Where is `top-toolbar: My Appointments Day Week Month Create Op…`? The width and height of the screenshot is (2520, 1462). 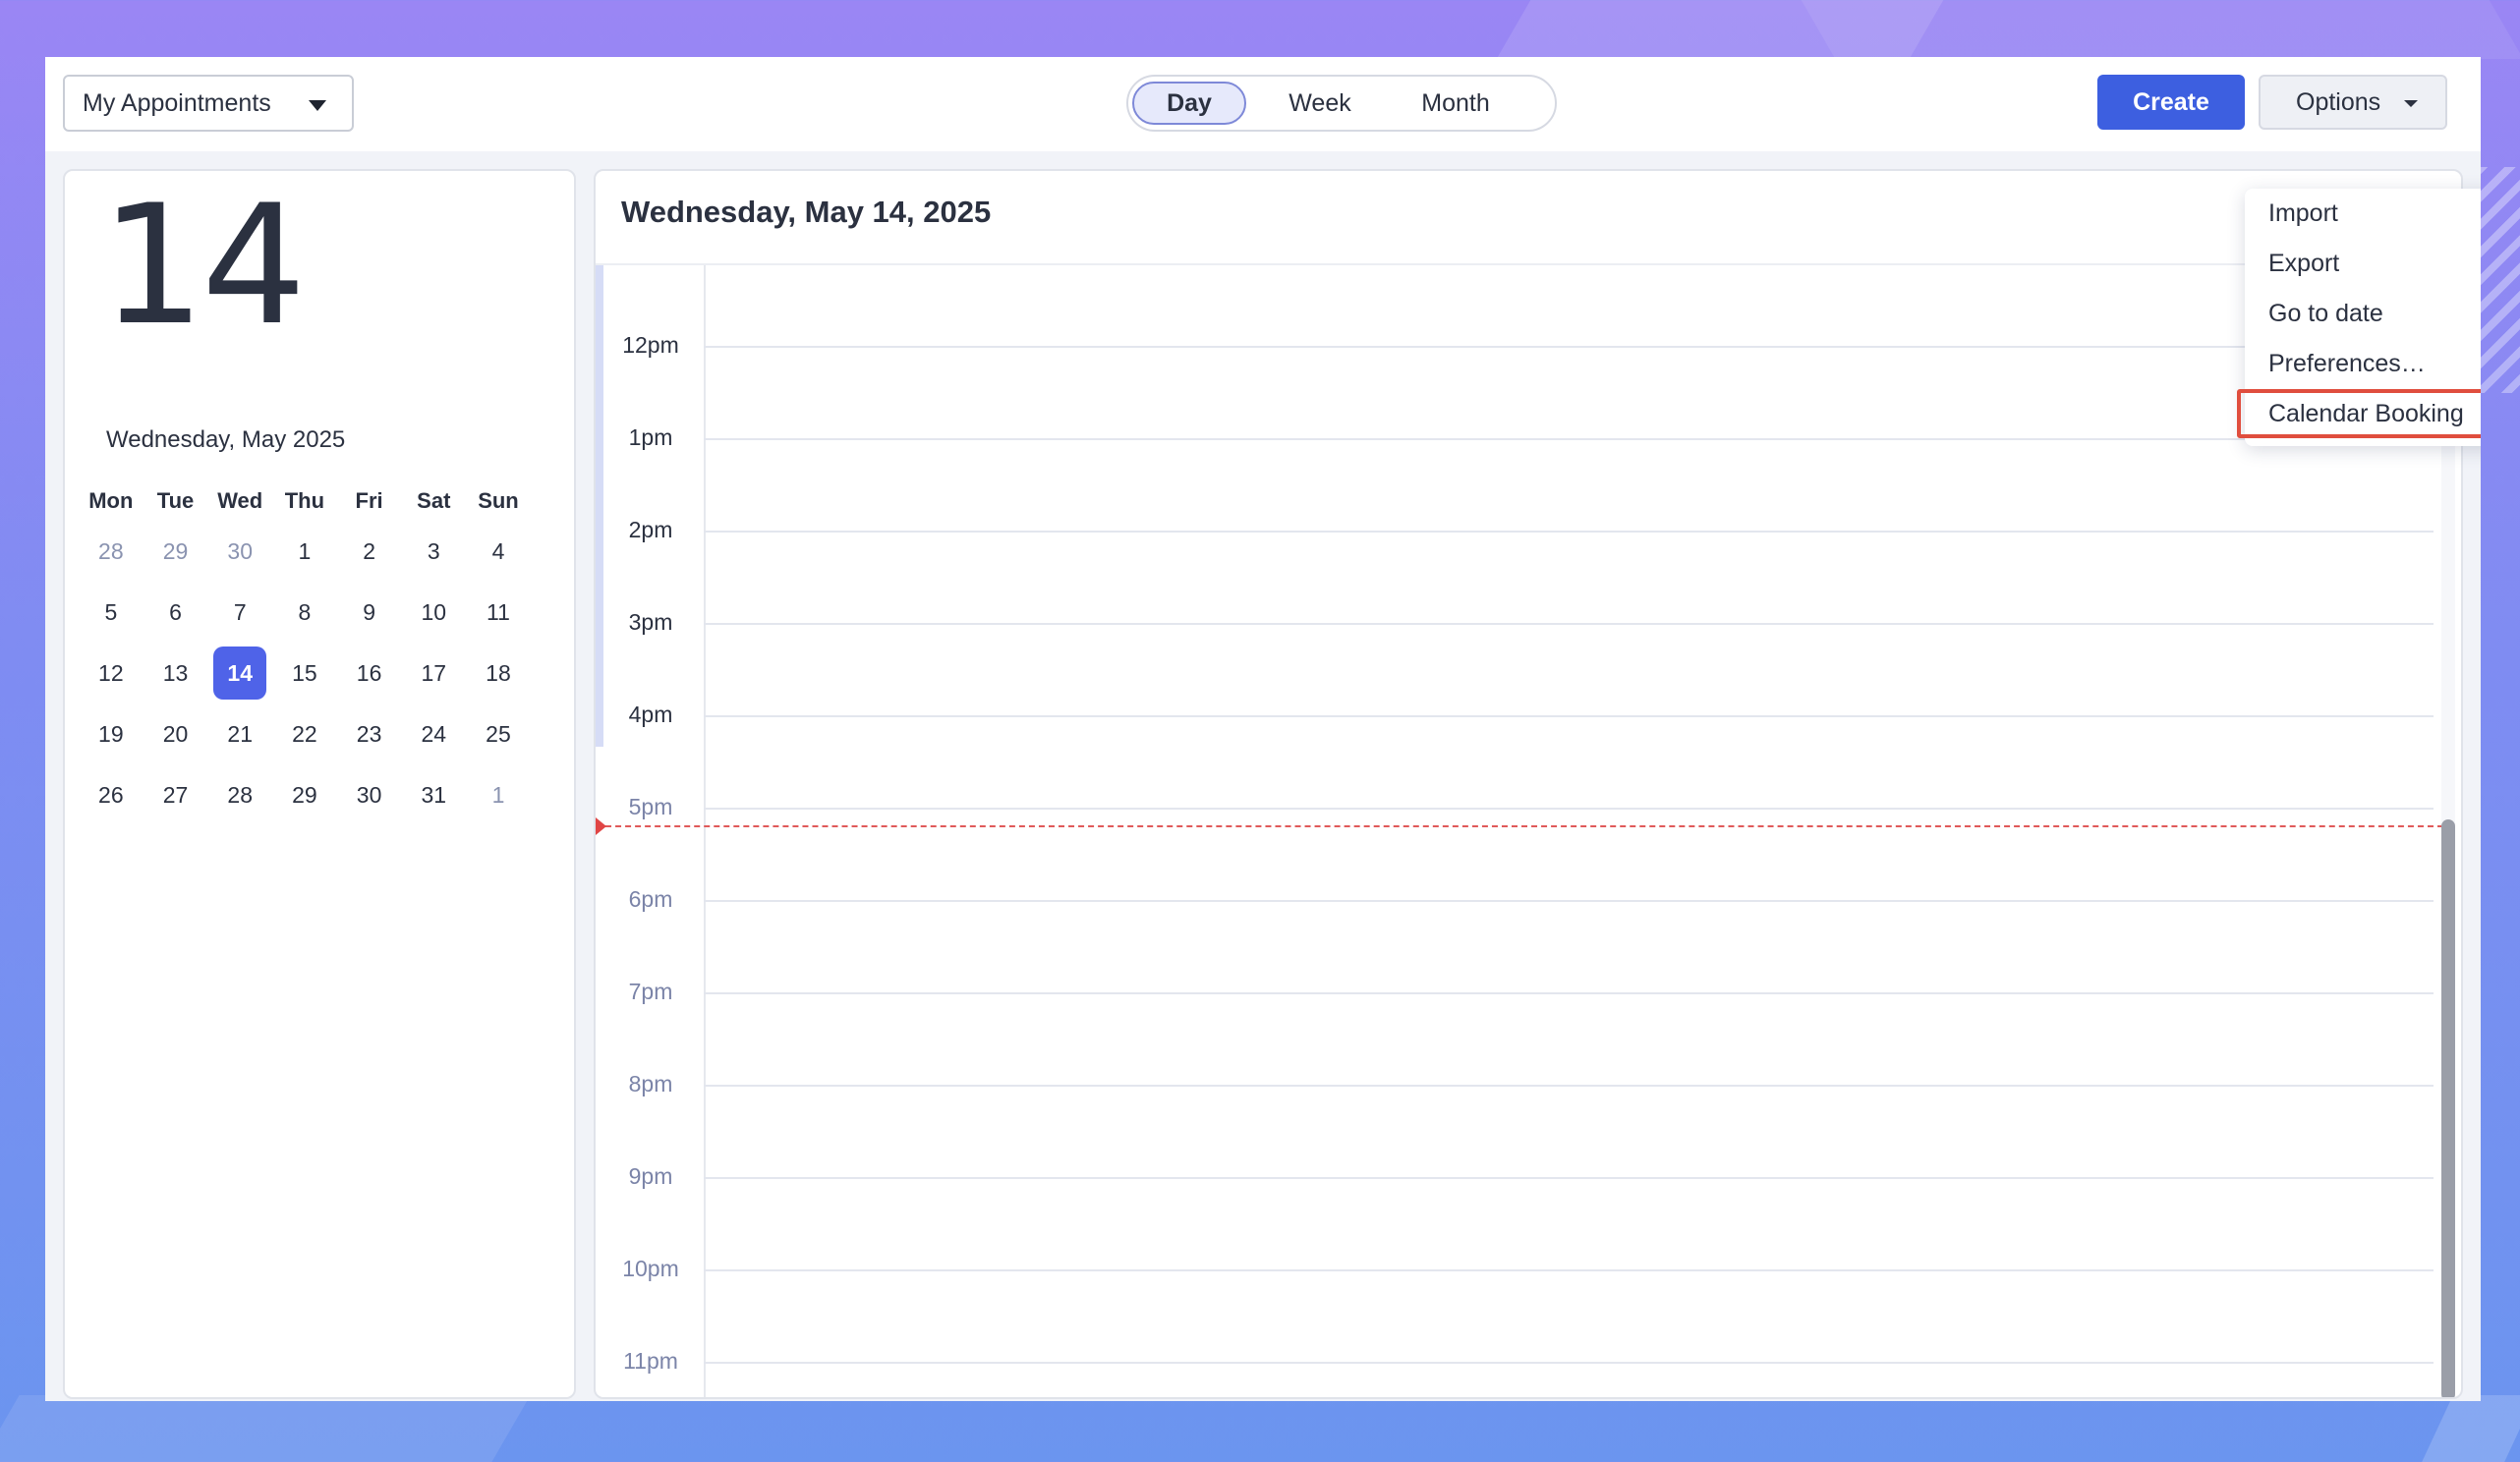 top-toolbar: My Appointments Day Week Month Create Op… is located at coordinates (1263, 104).